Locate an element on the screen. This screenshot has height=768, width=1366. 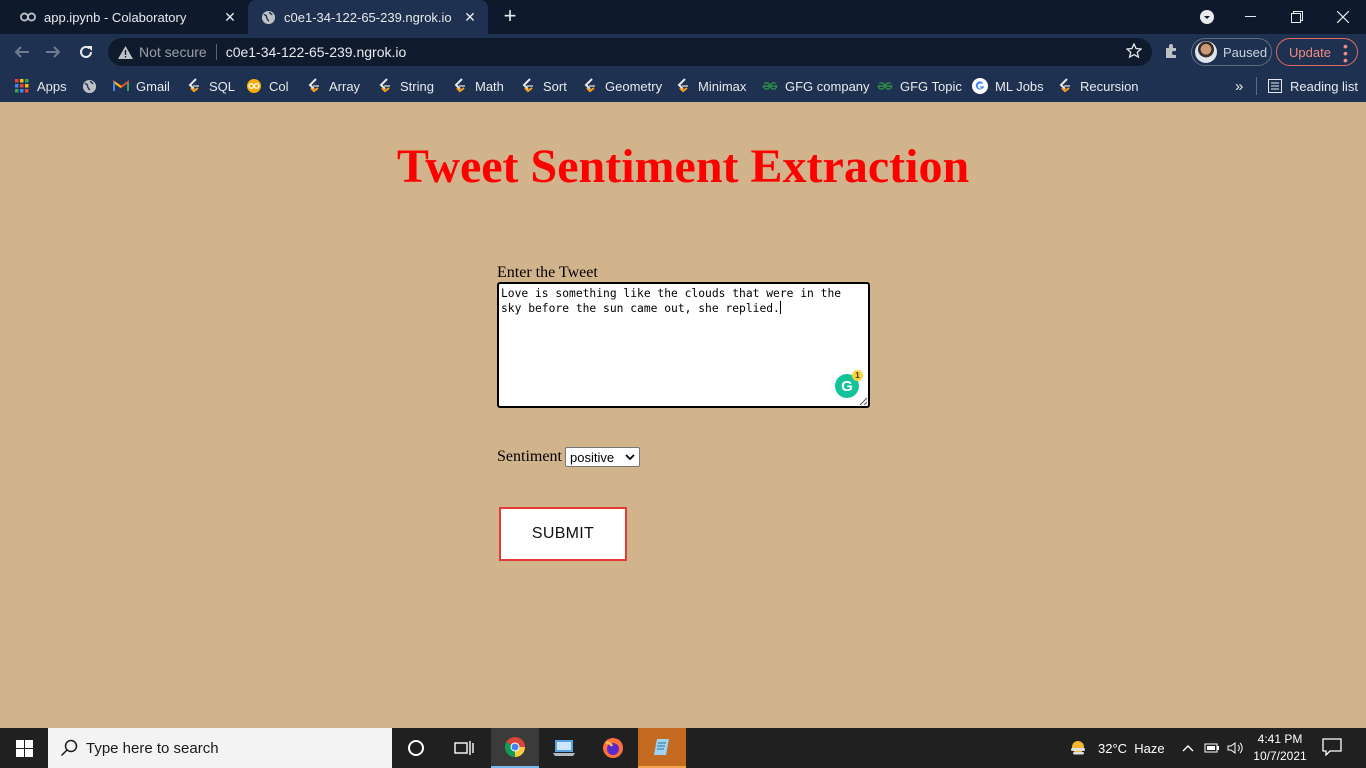
sentiment-selected-value: positive is located at coordinates (592, 457).